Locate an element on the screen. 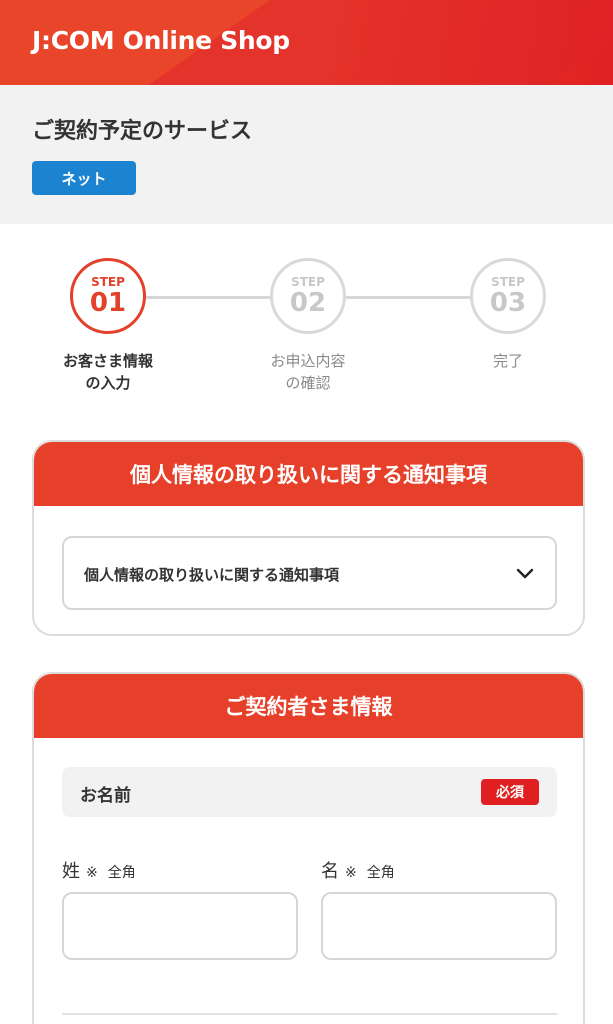  site-logo: J:COM Online Shop is located at coordinates (161, 40).